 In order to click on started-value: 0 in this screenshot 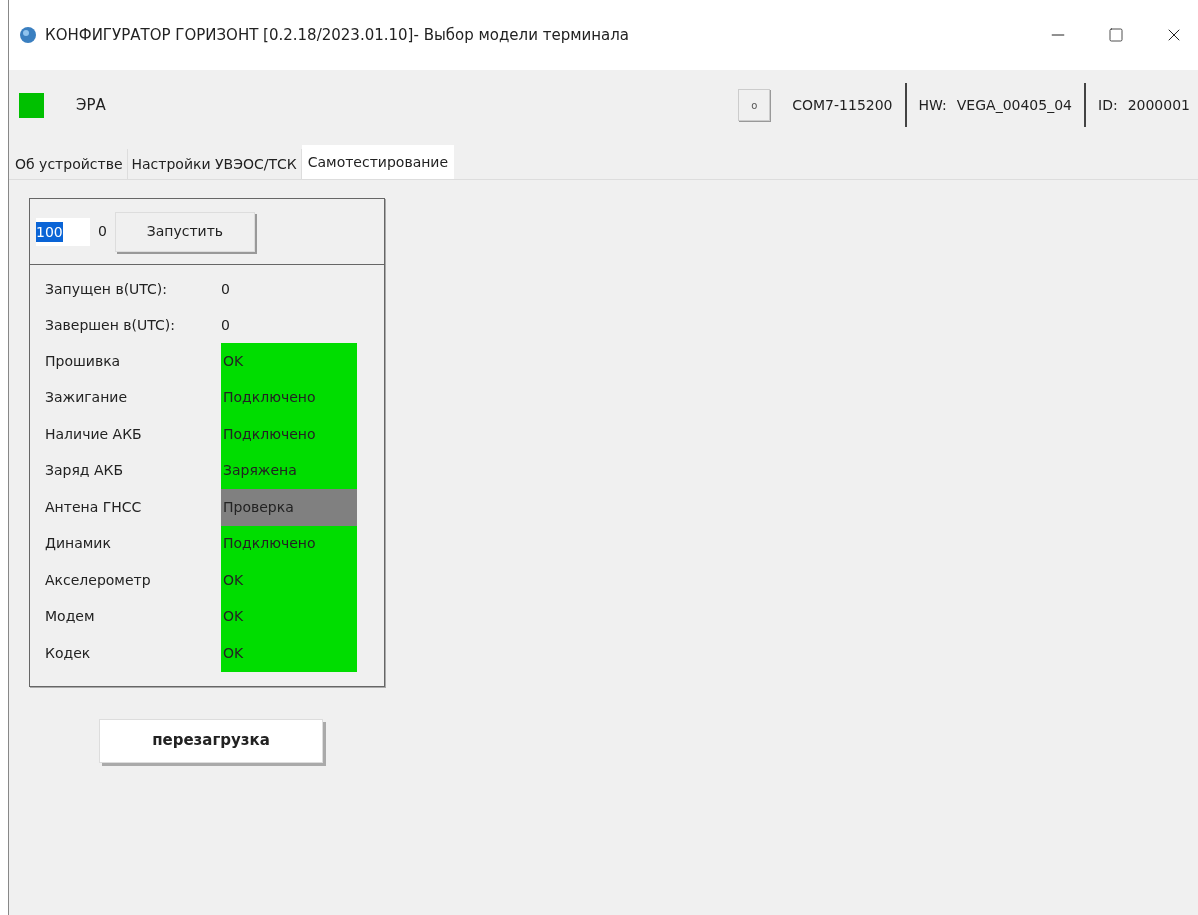, I will do `click(225, 289)`.